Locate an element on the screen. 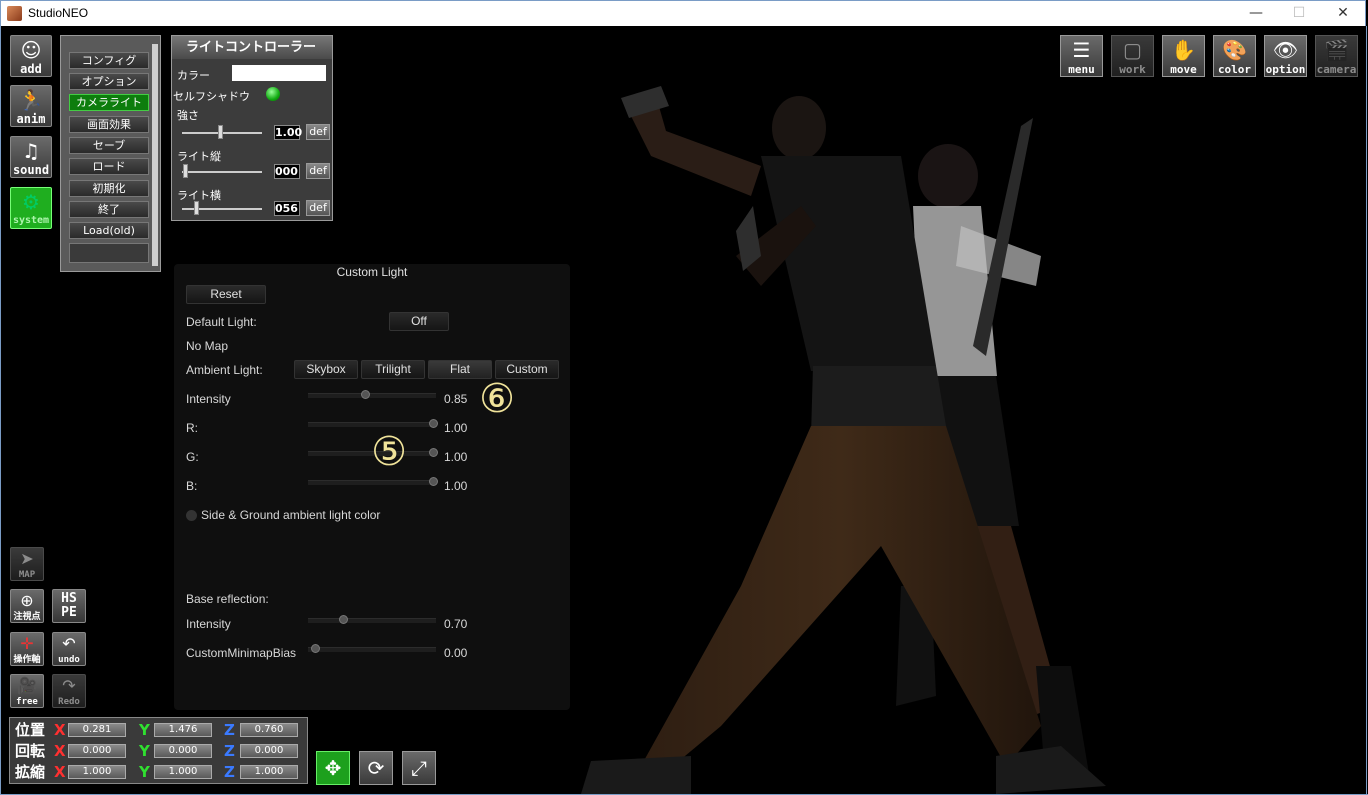  sound-icon: ♫ is located at coordinates (31, 151).